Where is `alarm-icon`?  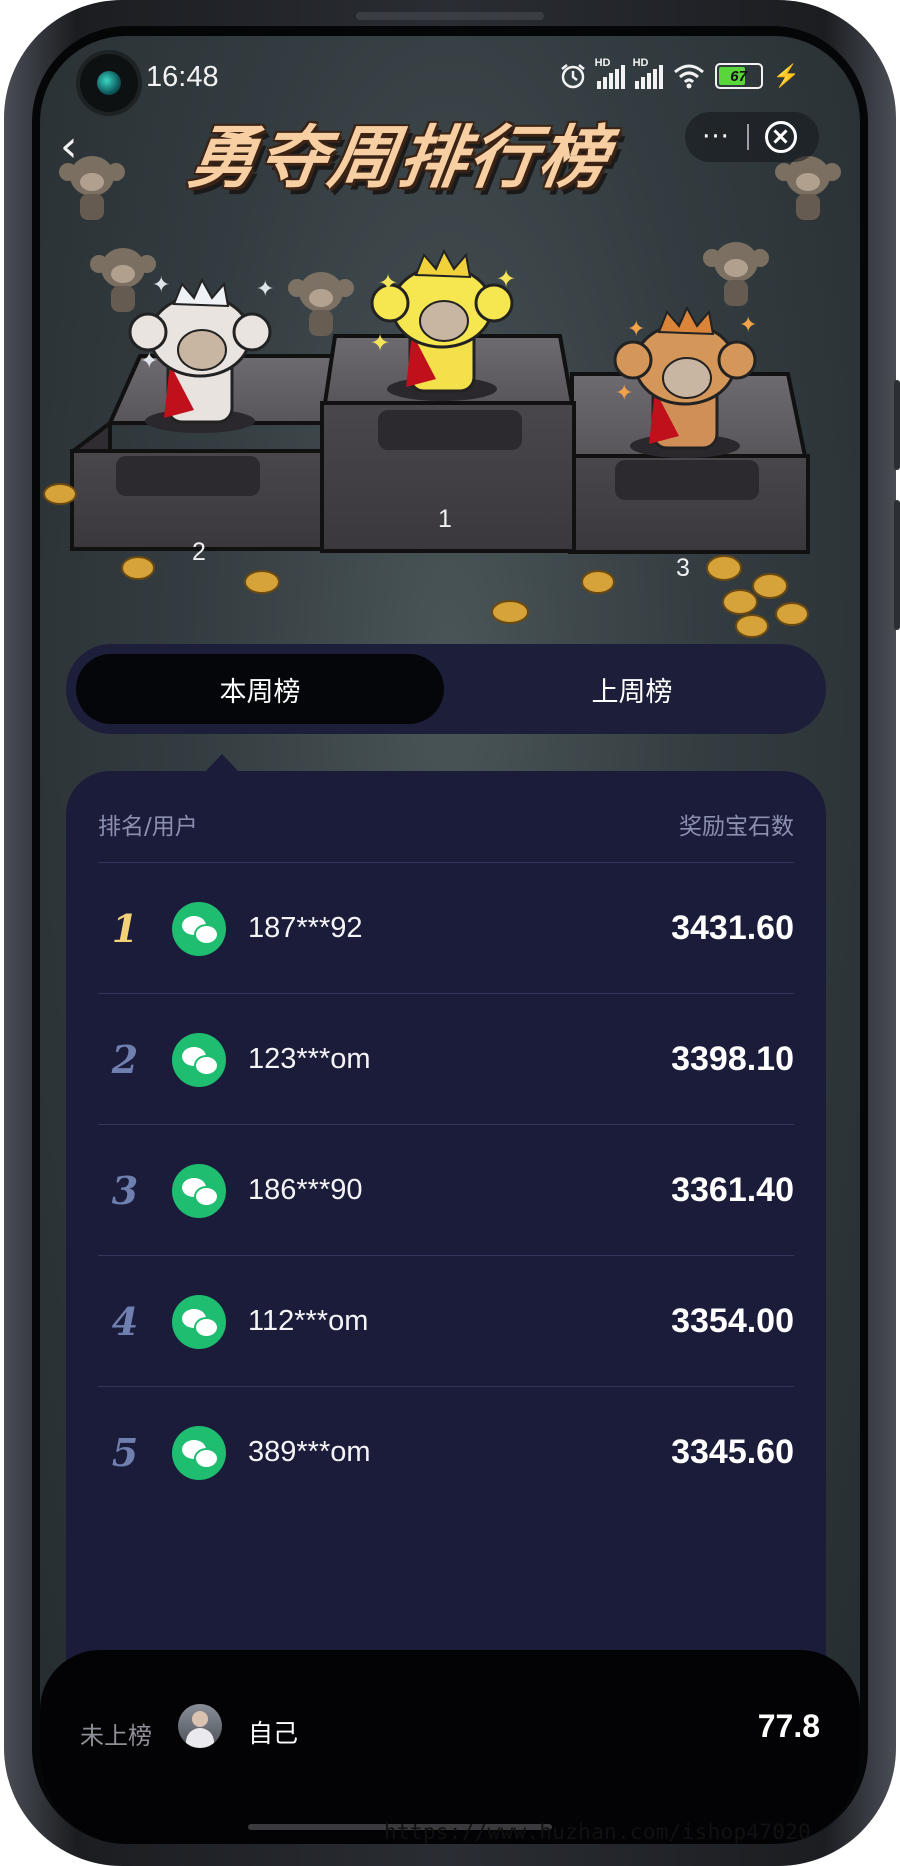
alarm-icon is located at coordinates (572, 76).